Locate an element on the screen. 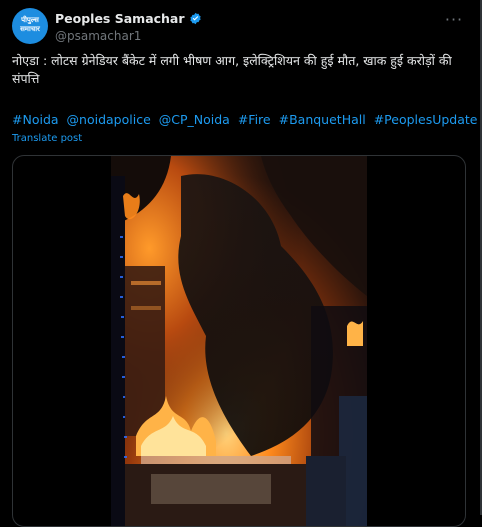 Image resolution: width=482 pixels, height=527 pixels. avatar: पीपुल्स समाचार is located at coordinates (30, 26).